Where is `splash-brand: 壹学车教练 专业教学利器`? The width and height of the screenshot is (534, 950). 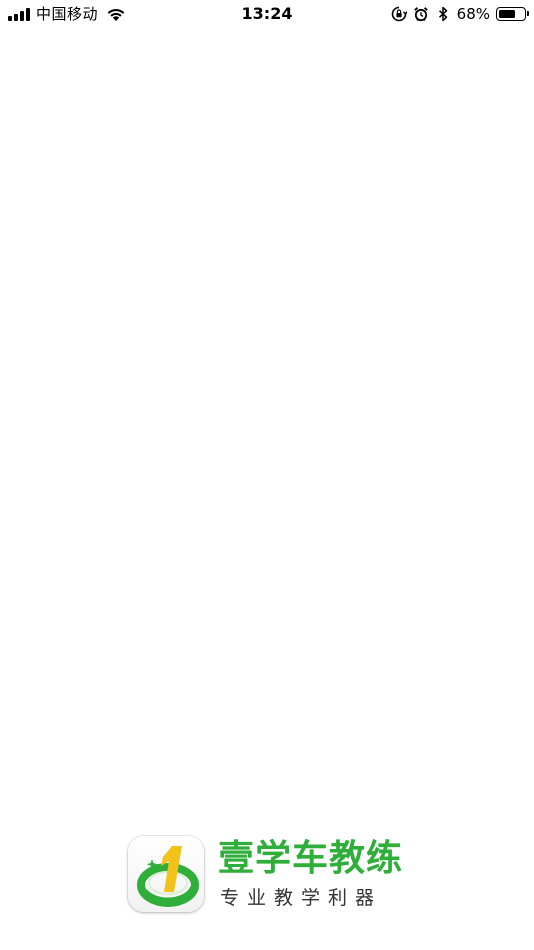 splash-brand: 壹学车教练 专业教学利器 is located at coordinates (273, 875).